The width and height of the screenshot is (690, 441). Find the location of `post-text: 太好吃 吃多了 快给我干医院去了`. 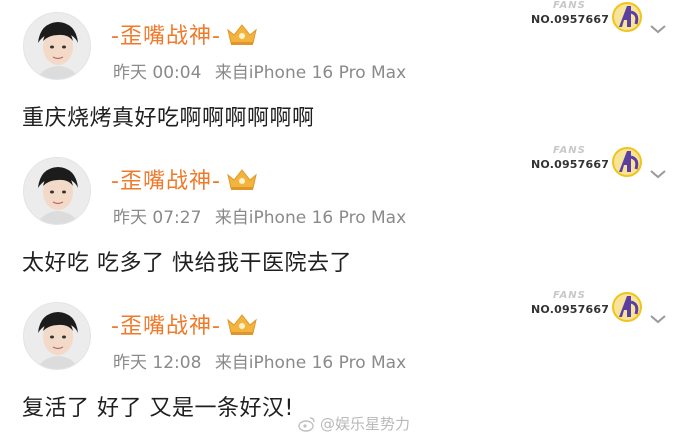

post-text: 太好吃 吃多了 快给我干医院去了 is located at coordinates (187, 263).